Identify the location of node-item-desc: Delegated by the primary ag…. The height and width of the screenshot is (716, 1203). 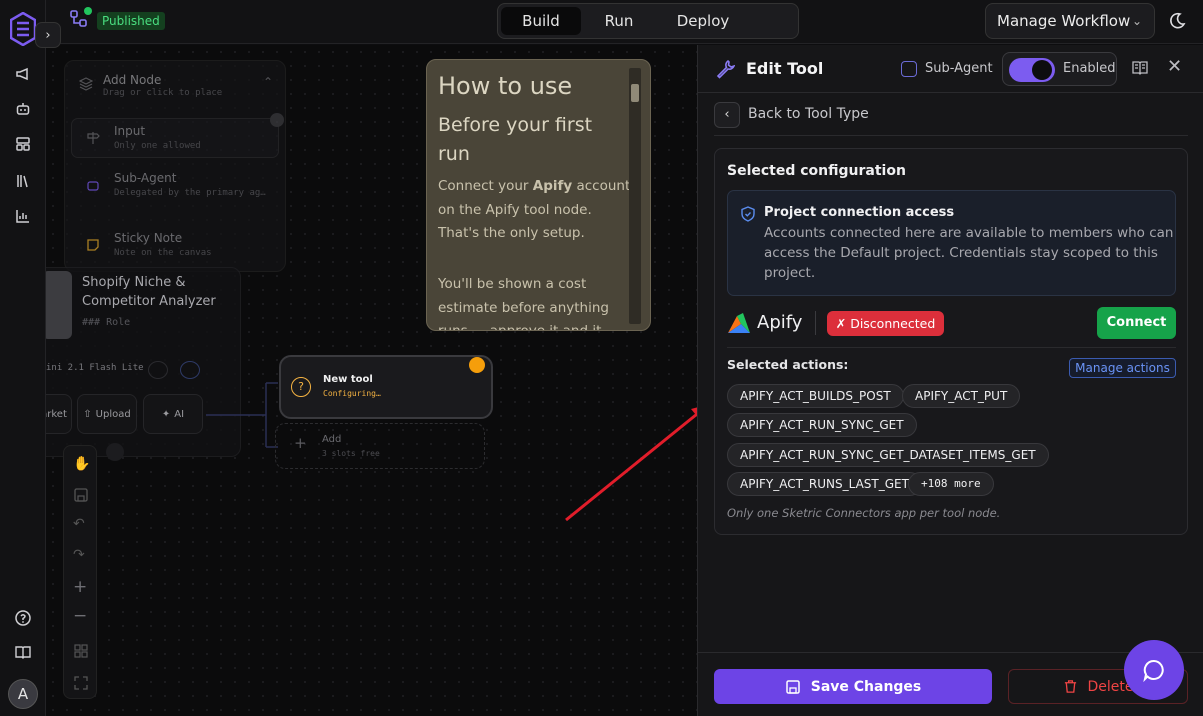
(190, 193).